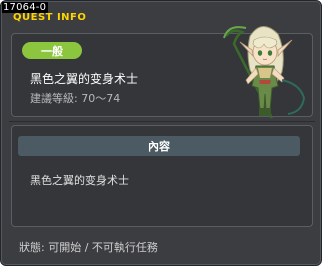 This screenshot has height=266, width=322. Describe the element at coordinates (84, 79) in the screenshot. I see `quest-name: 黑色之翼的变身术士` at that location.